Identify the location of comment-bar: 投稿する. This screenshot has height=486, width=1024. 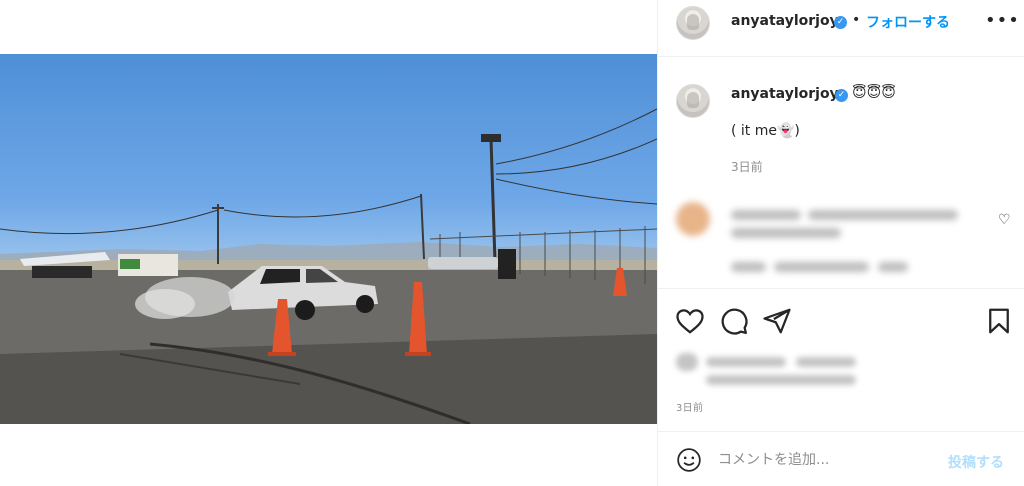
(841, 458).